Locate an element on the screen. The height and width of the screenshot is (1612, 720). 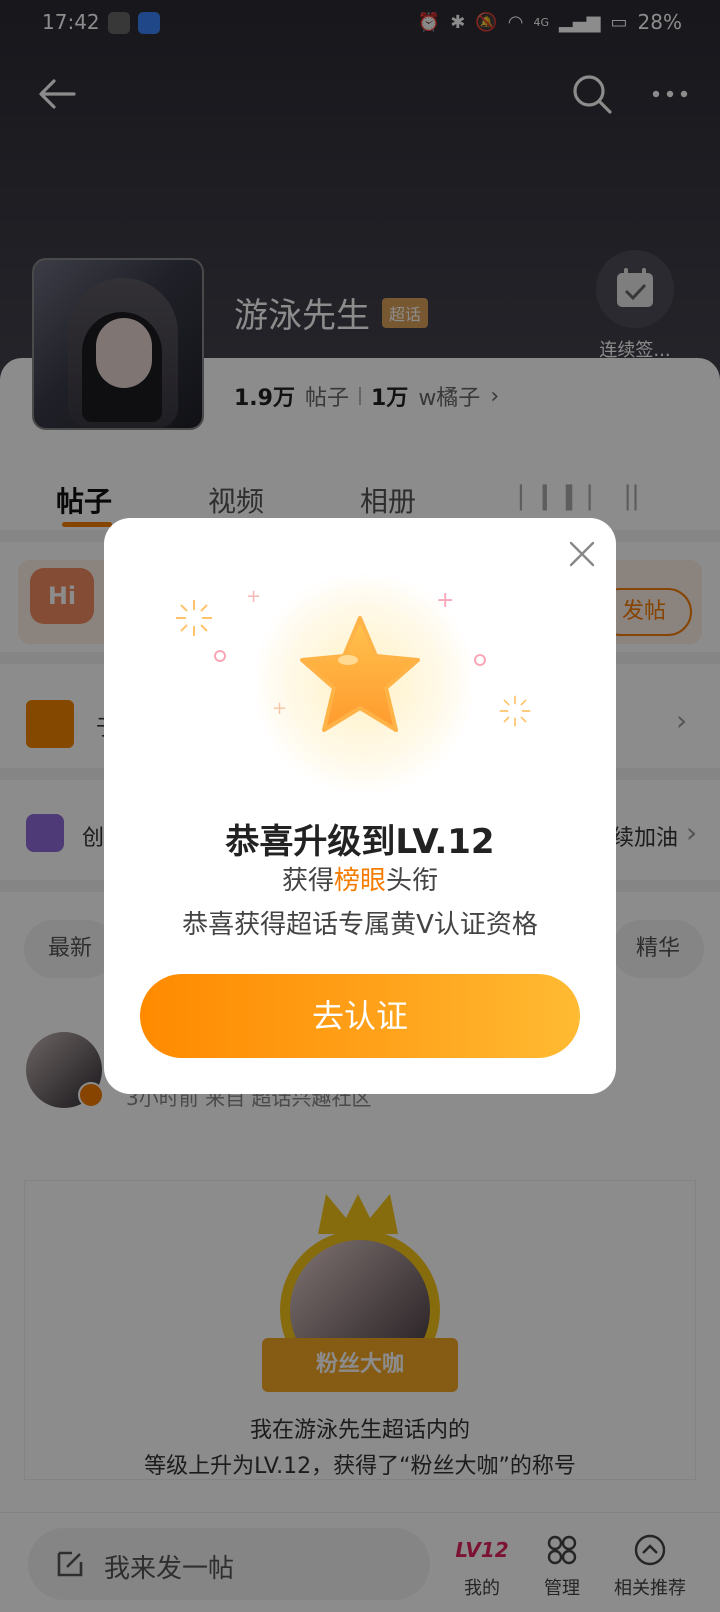
close-icon is located at coordinates (582, 554).